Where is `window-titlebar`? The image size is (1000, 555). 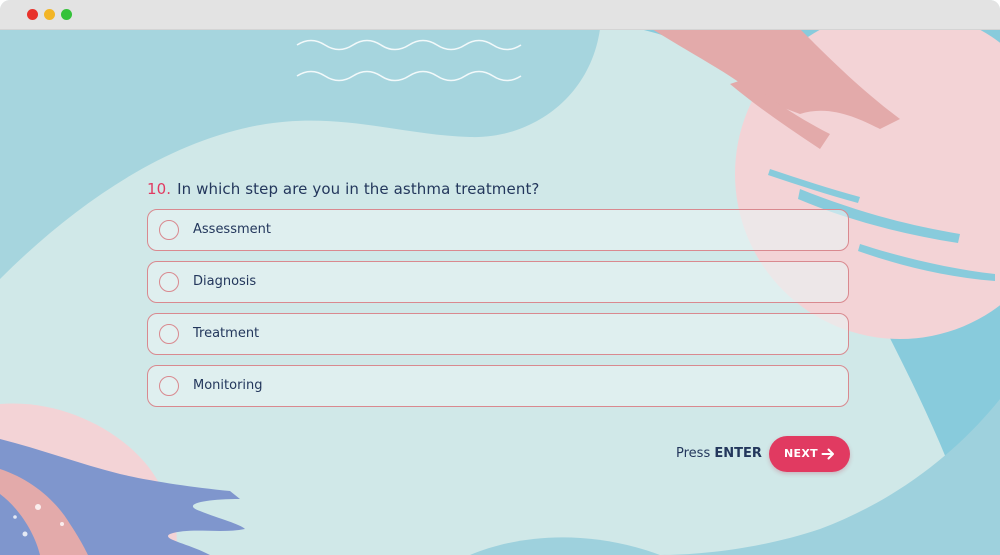 window-titlebar is located at coordinates (500, 15).